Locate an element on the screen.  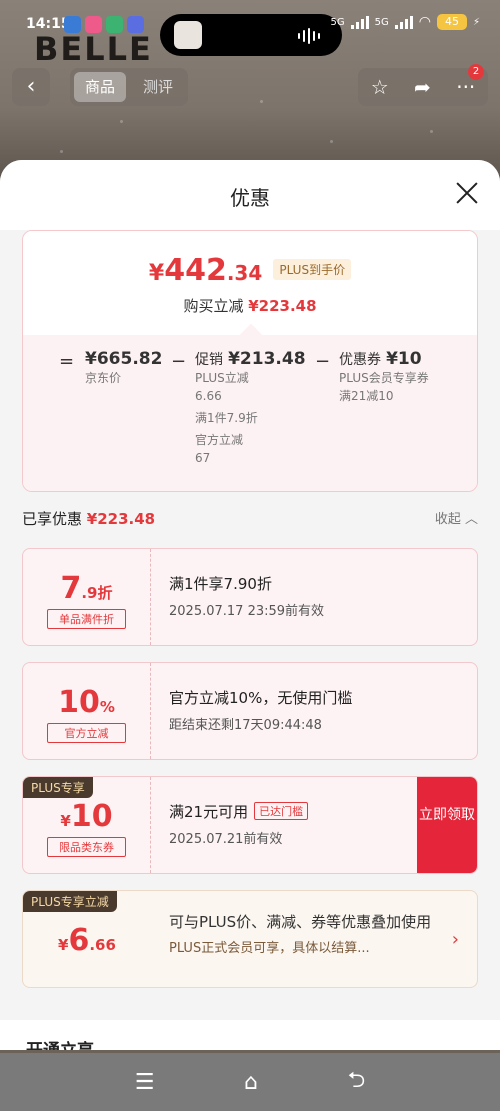
collapse-button: 收起 ︿ is located at coordinates (456, 517).